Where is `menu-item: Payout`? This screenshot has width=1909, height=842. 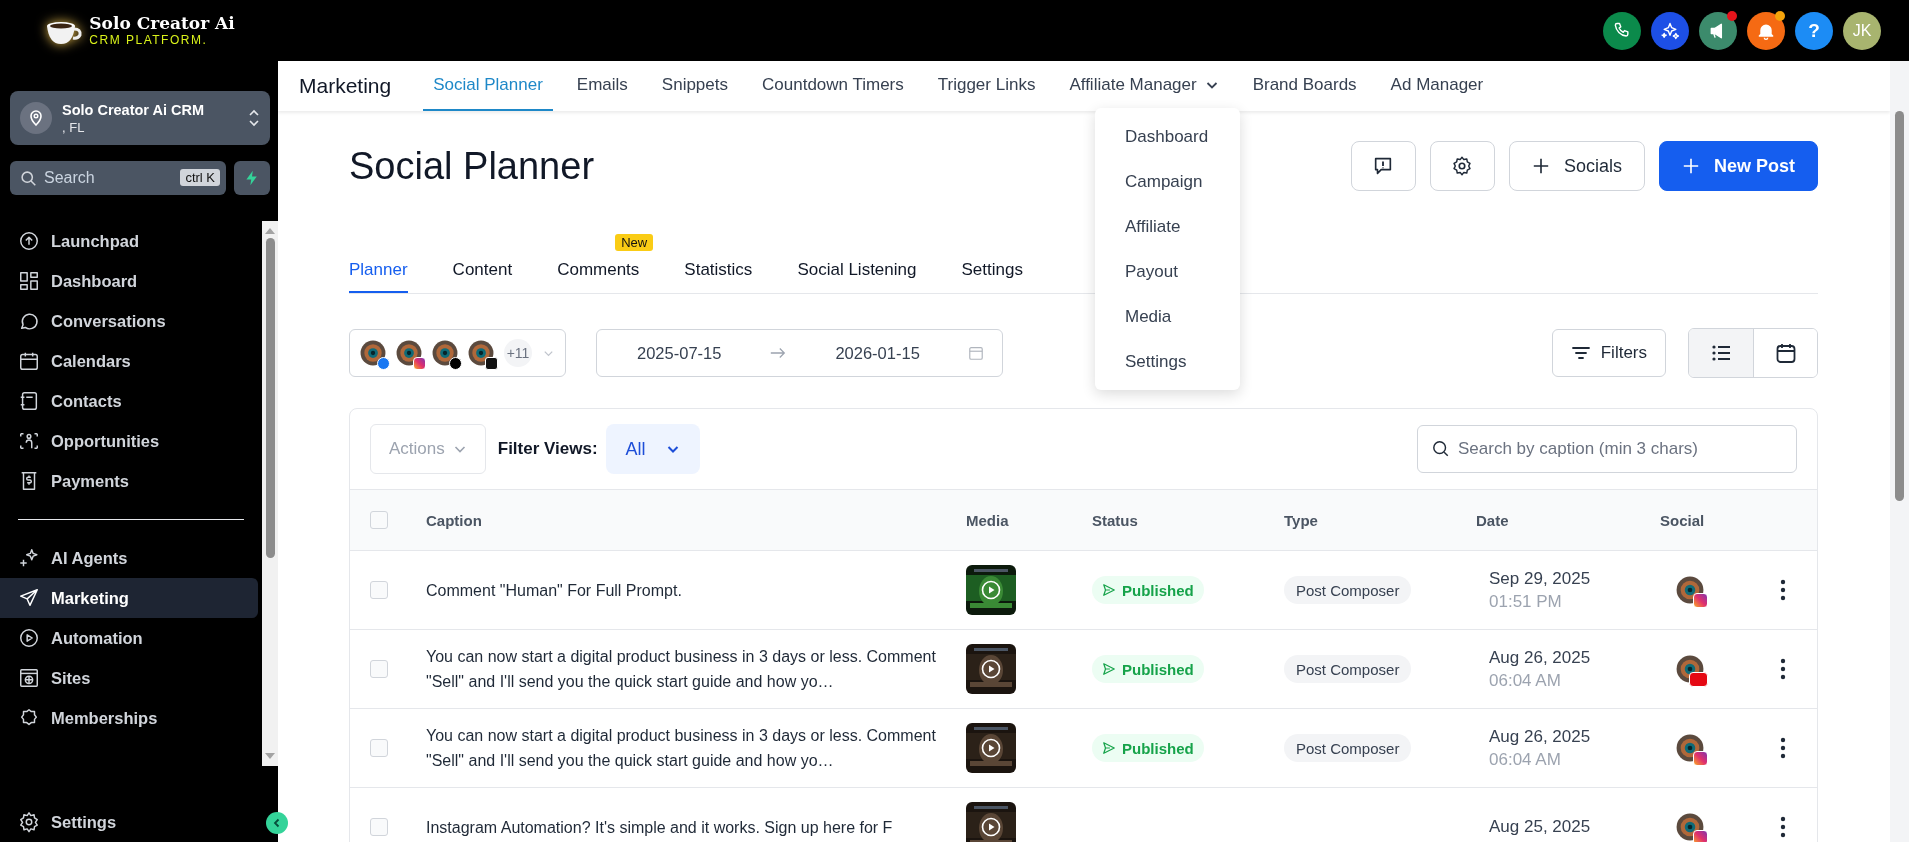 menu-item: Payout is located at coordinates (1167, 271).